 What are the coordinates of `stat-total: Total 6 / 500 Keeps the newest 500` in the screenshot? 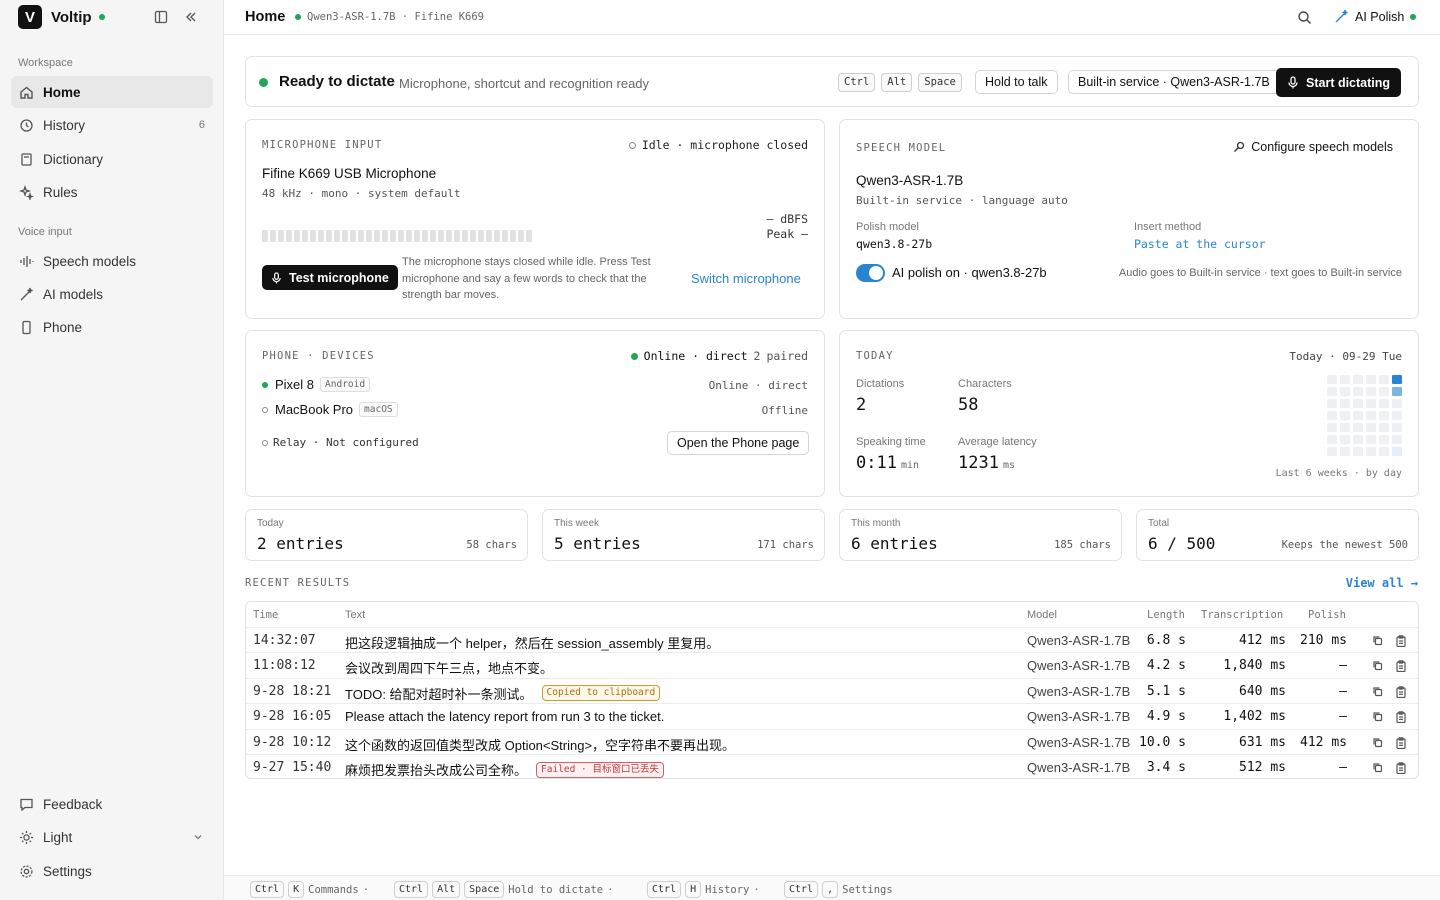 It's located at (1277, 535).